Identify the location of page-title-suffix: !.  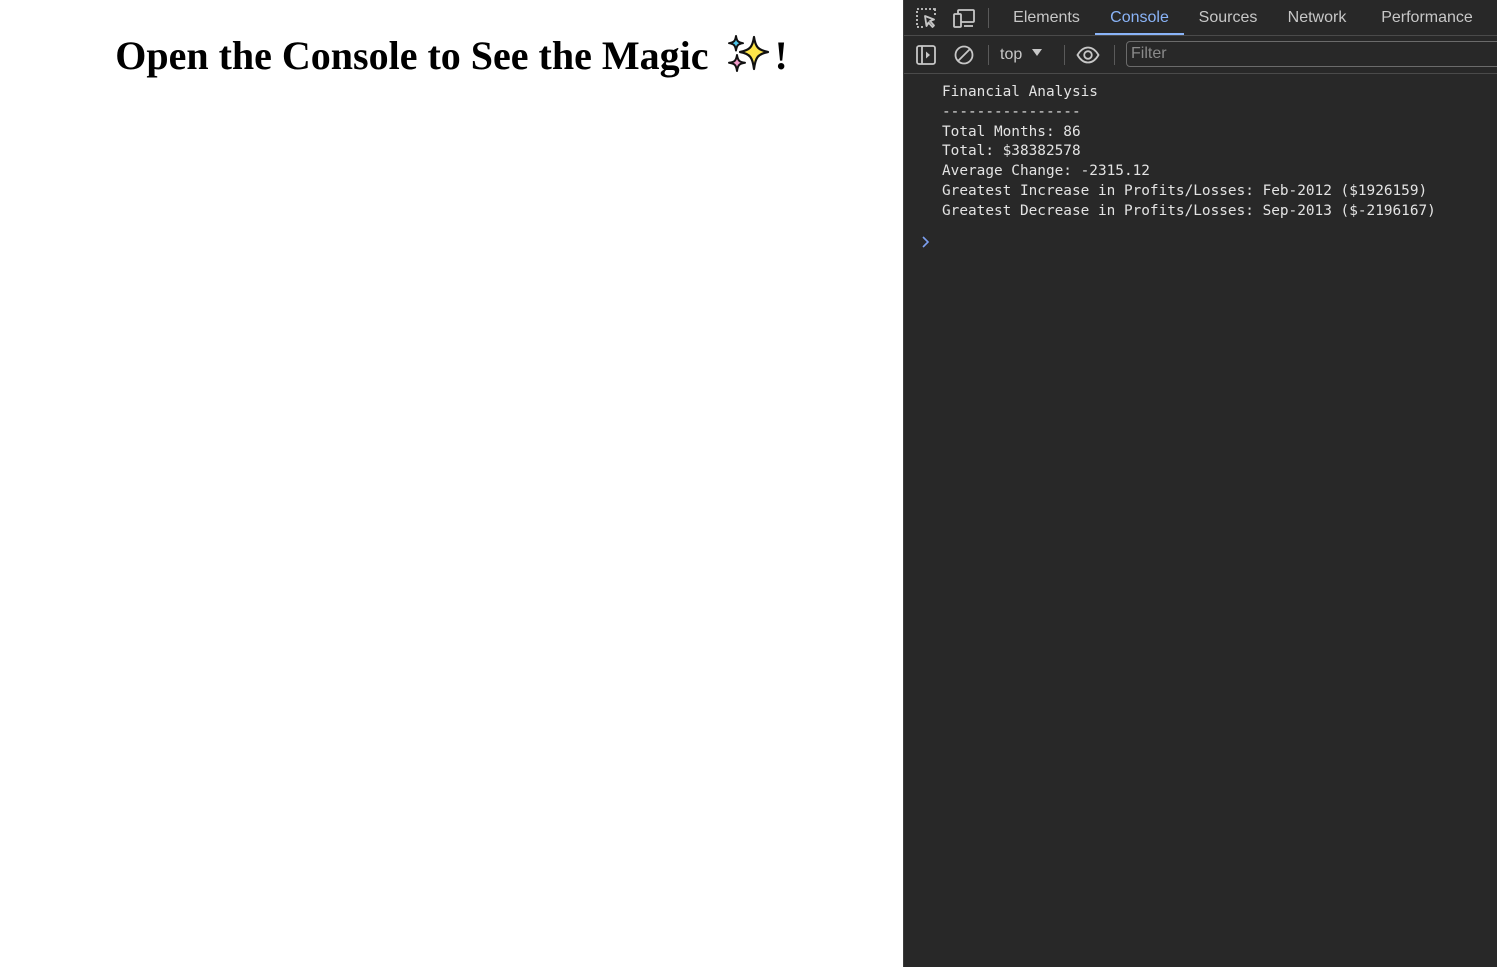
(781, 55).